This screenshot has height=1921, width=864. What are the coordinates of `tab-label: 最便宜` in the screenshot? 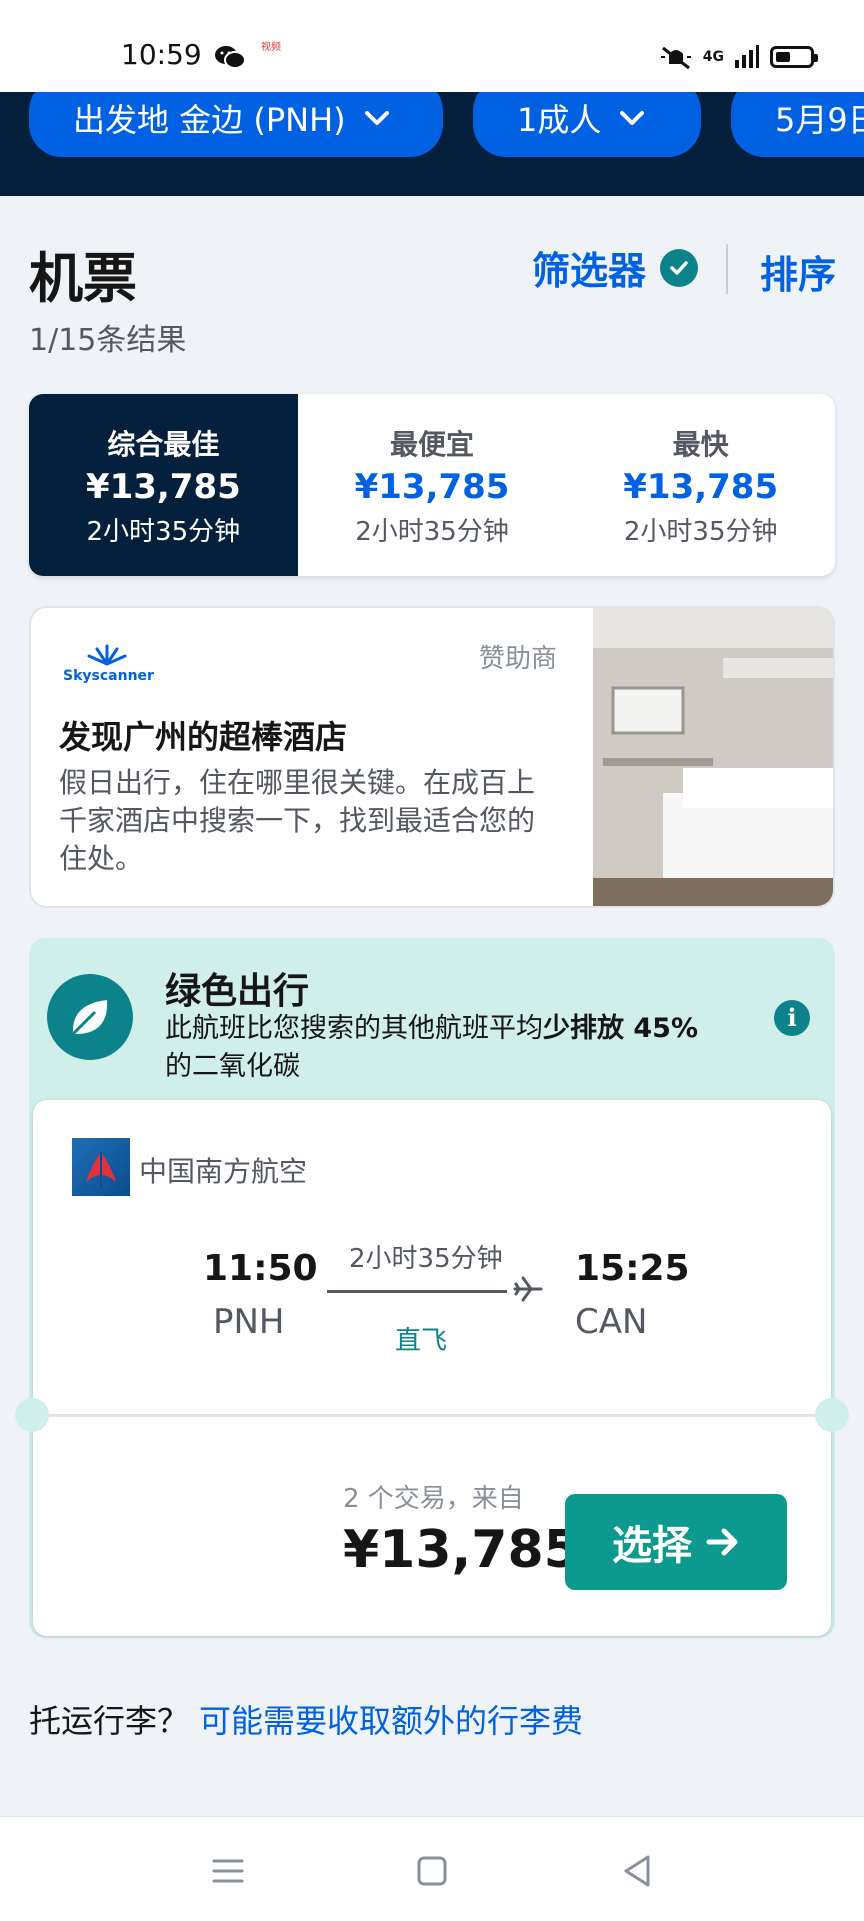 It's located at (432, 444).